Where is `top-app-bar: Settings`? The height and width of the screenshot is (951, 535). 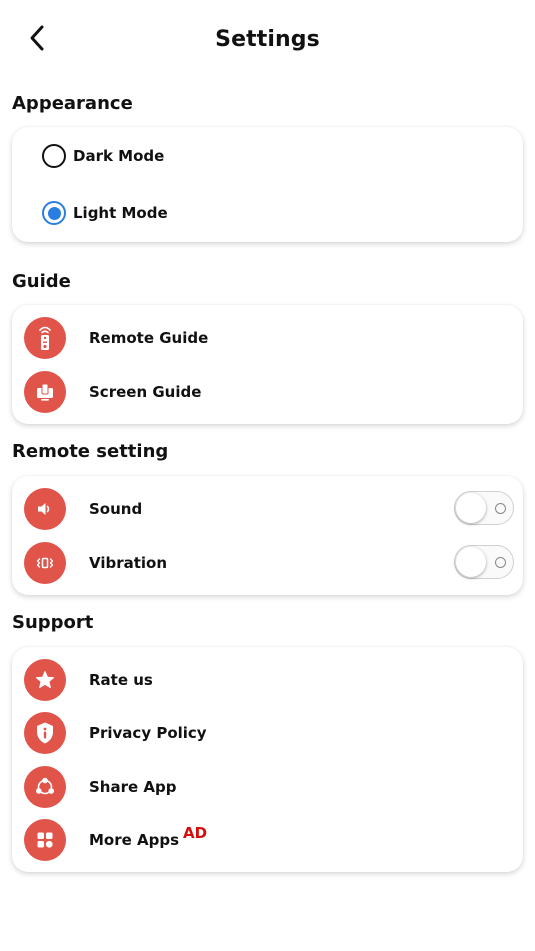
top-app-bar: Settings is located at coordinates (267, 41).